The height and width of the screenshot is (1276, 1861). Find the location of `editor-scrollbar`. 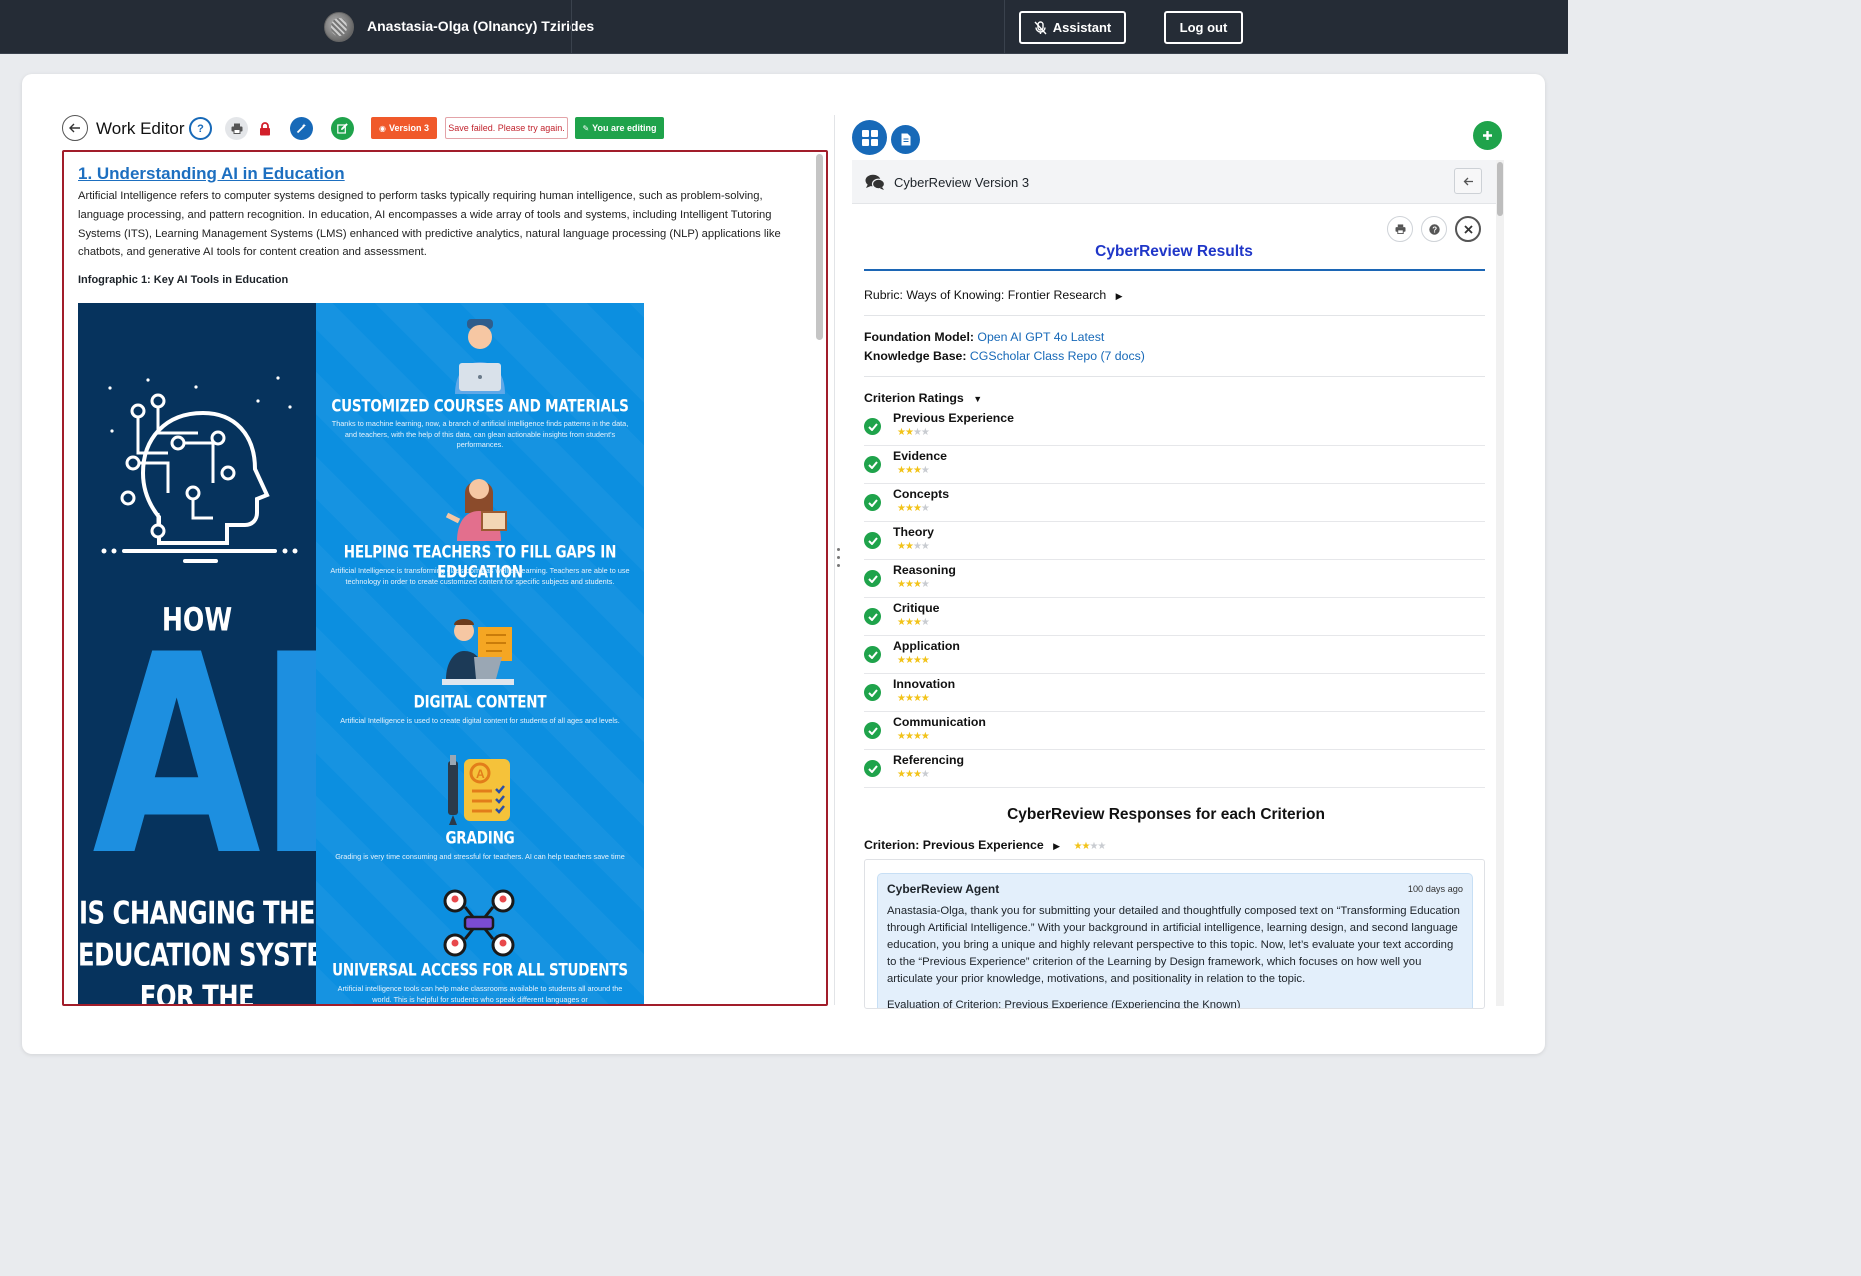

editor-scrollbar is located at coordinates (819, 247).